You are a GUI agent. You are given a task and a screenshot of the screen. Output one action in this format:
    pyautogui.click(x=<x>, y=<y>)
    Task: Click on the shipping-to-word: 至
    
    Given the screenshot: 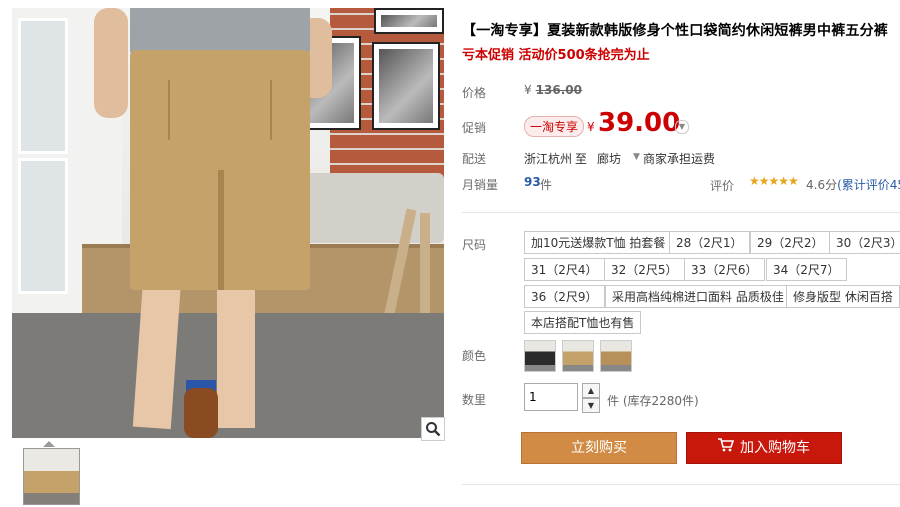 What is the action you would take?
    pyautogui.click(x=581, y=159)
    